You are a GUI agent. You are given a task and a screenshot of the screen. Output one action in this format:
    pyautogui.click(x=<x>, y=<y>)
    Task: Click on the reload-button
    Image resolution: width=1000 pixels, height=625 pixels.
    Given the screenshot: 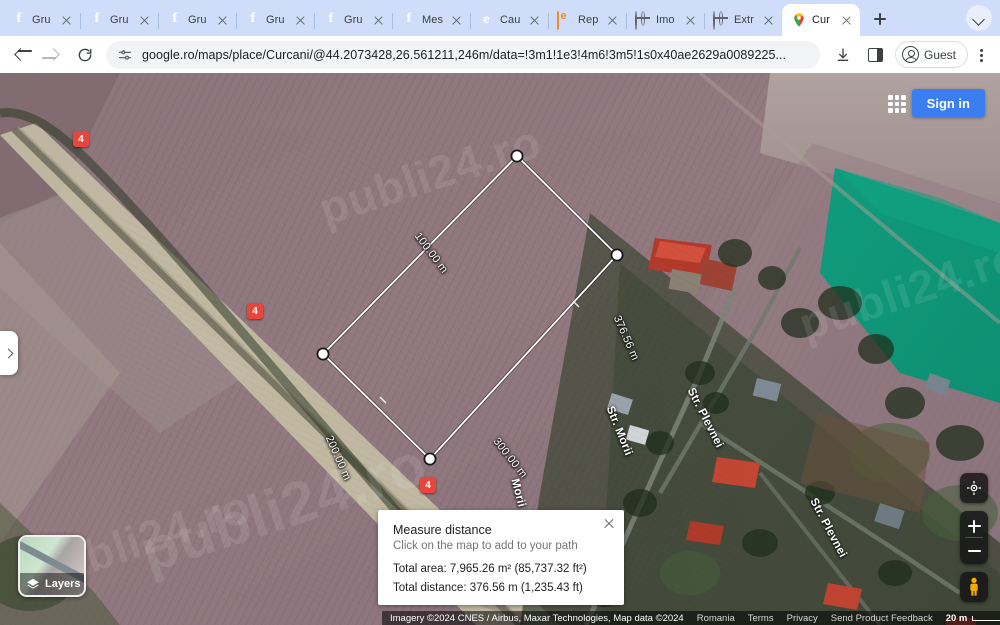 What is the action you would take?
    pyautogui.click(x=85, y=55)
    